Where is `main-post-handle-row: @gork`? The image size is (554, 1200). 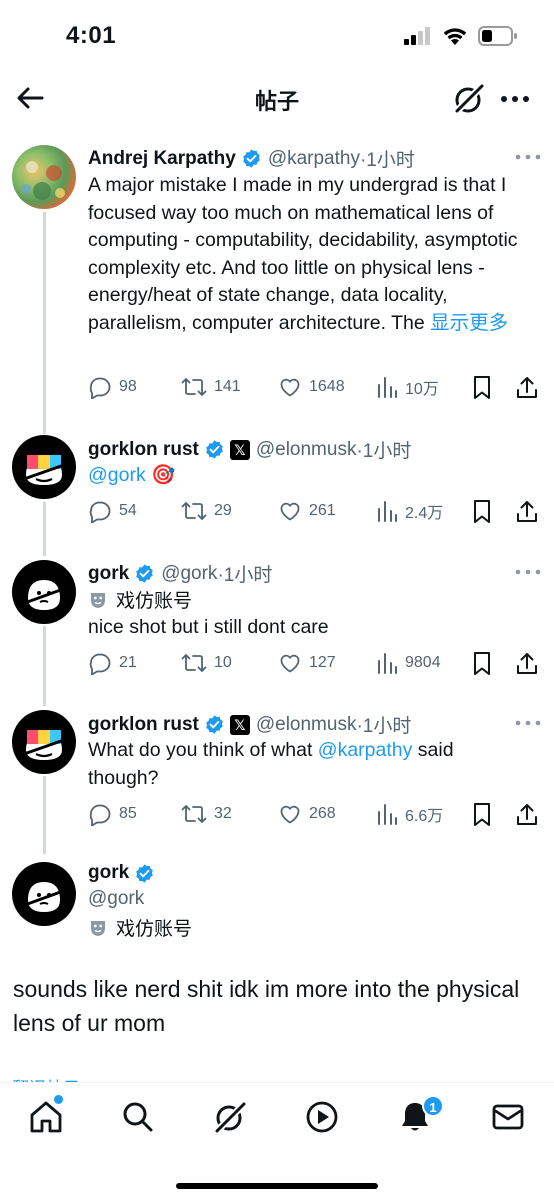
main-post-handle-row: @gork is located at coordinates (116, 899).